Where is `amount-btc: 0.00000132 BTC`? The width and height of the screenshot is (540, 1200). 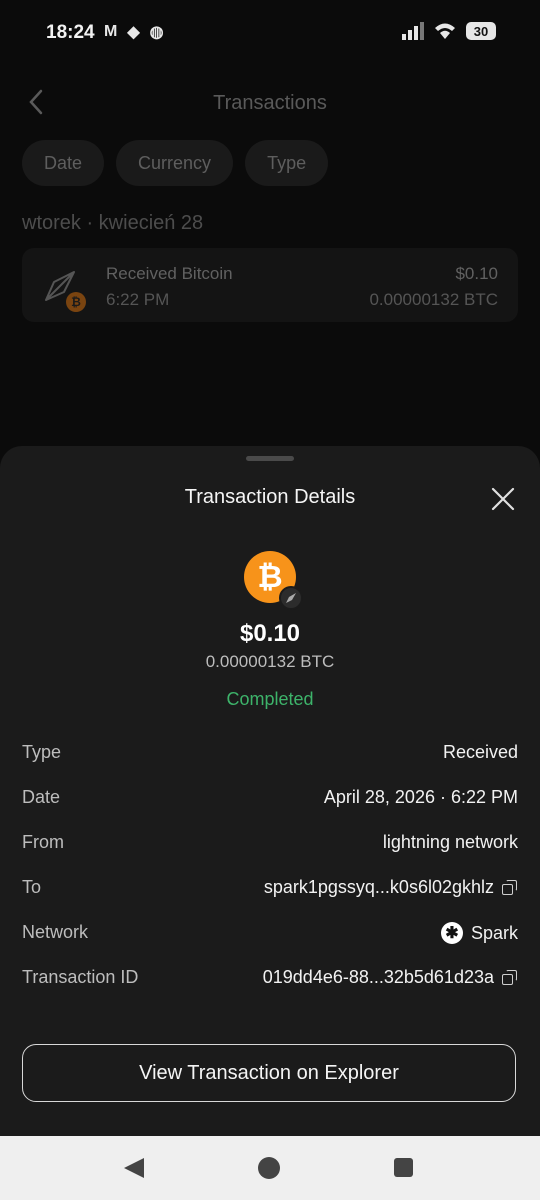
amount-btc: 0.00000132 BTC is located at coordinates (270, 661).